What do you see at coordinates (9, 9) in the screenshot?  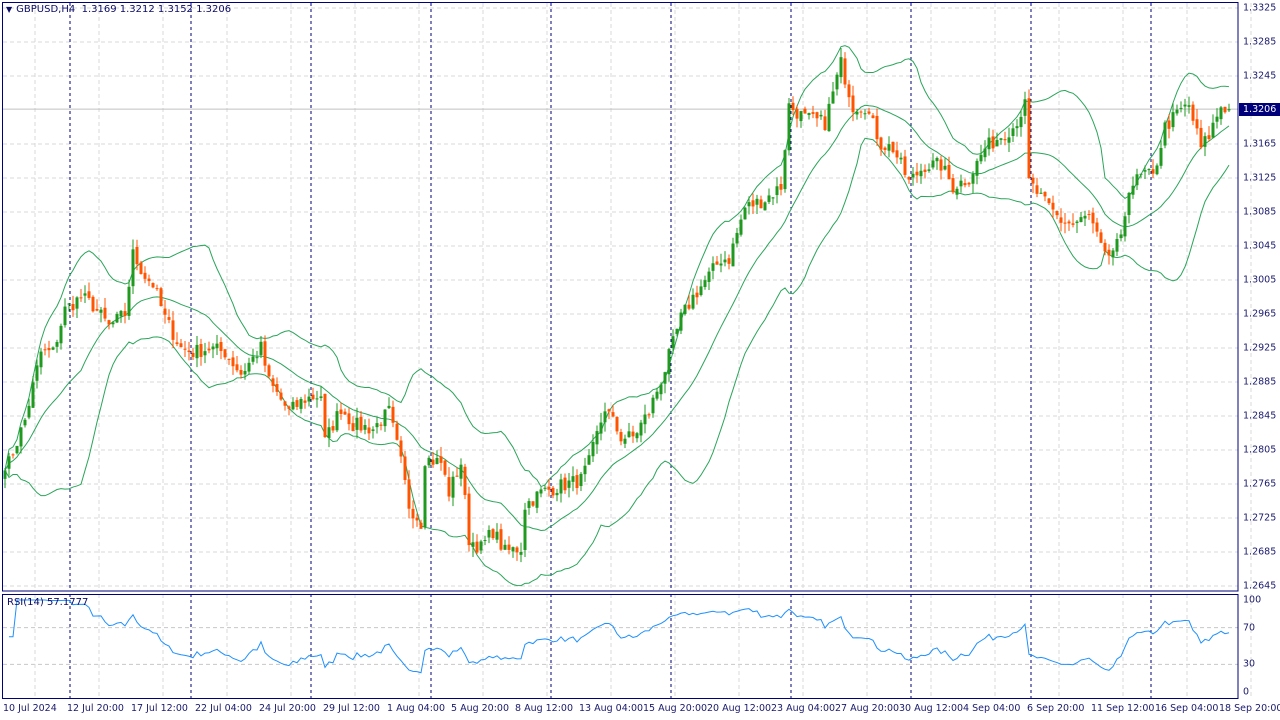 I see `dropdown-triangle-icon: ▼` at bounding box center [9, 9].